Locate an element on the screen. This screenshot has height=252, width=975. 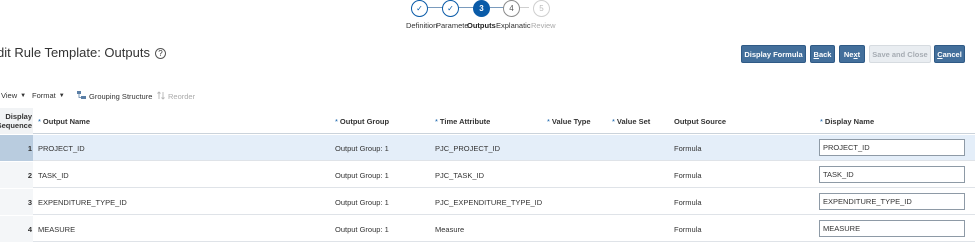
column-header-output-source: Output Source is located at coordinates (700, 121).